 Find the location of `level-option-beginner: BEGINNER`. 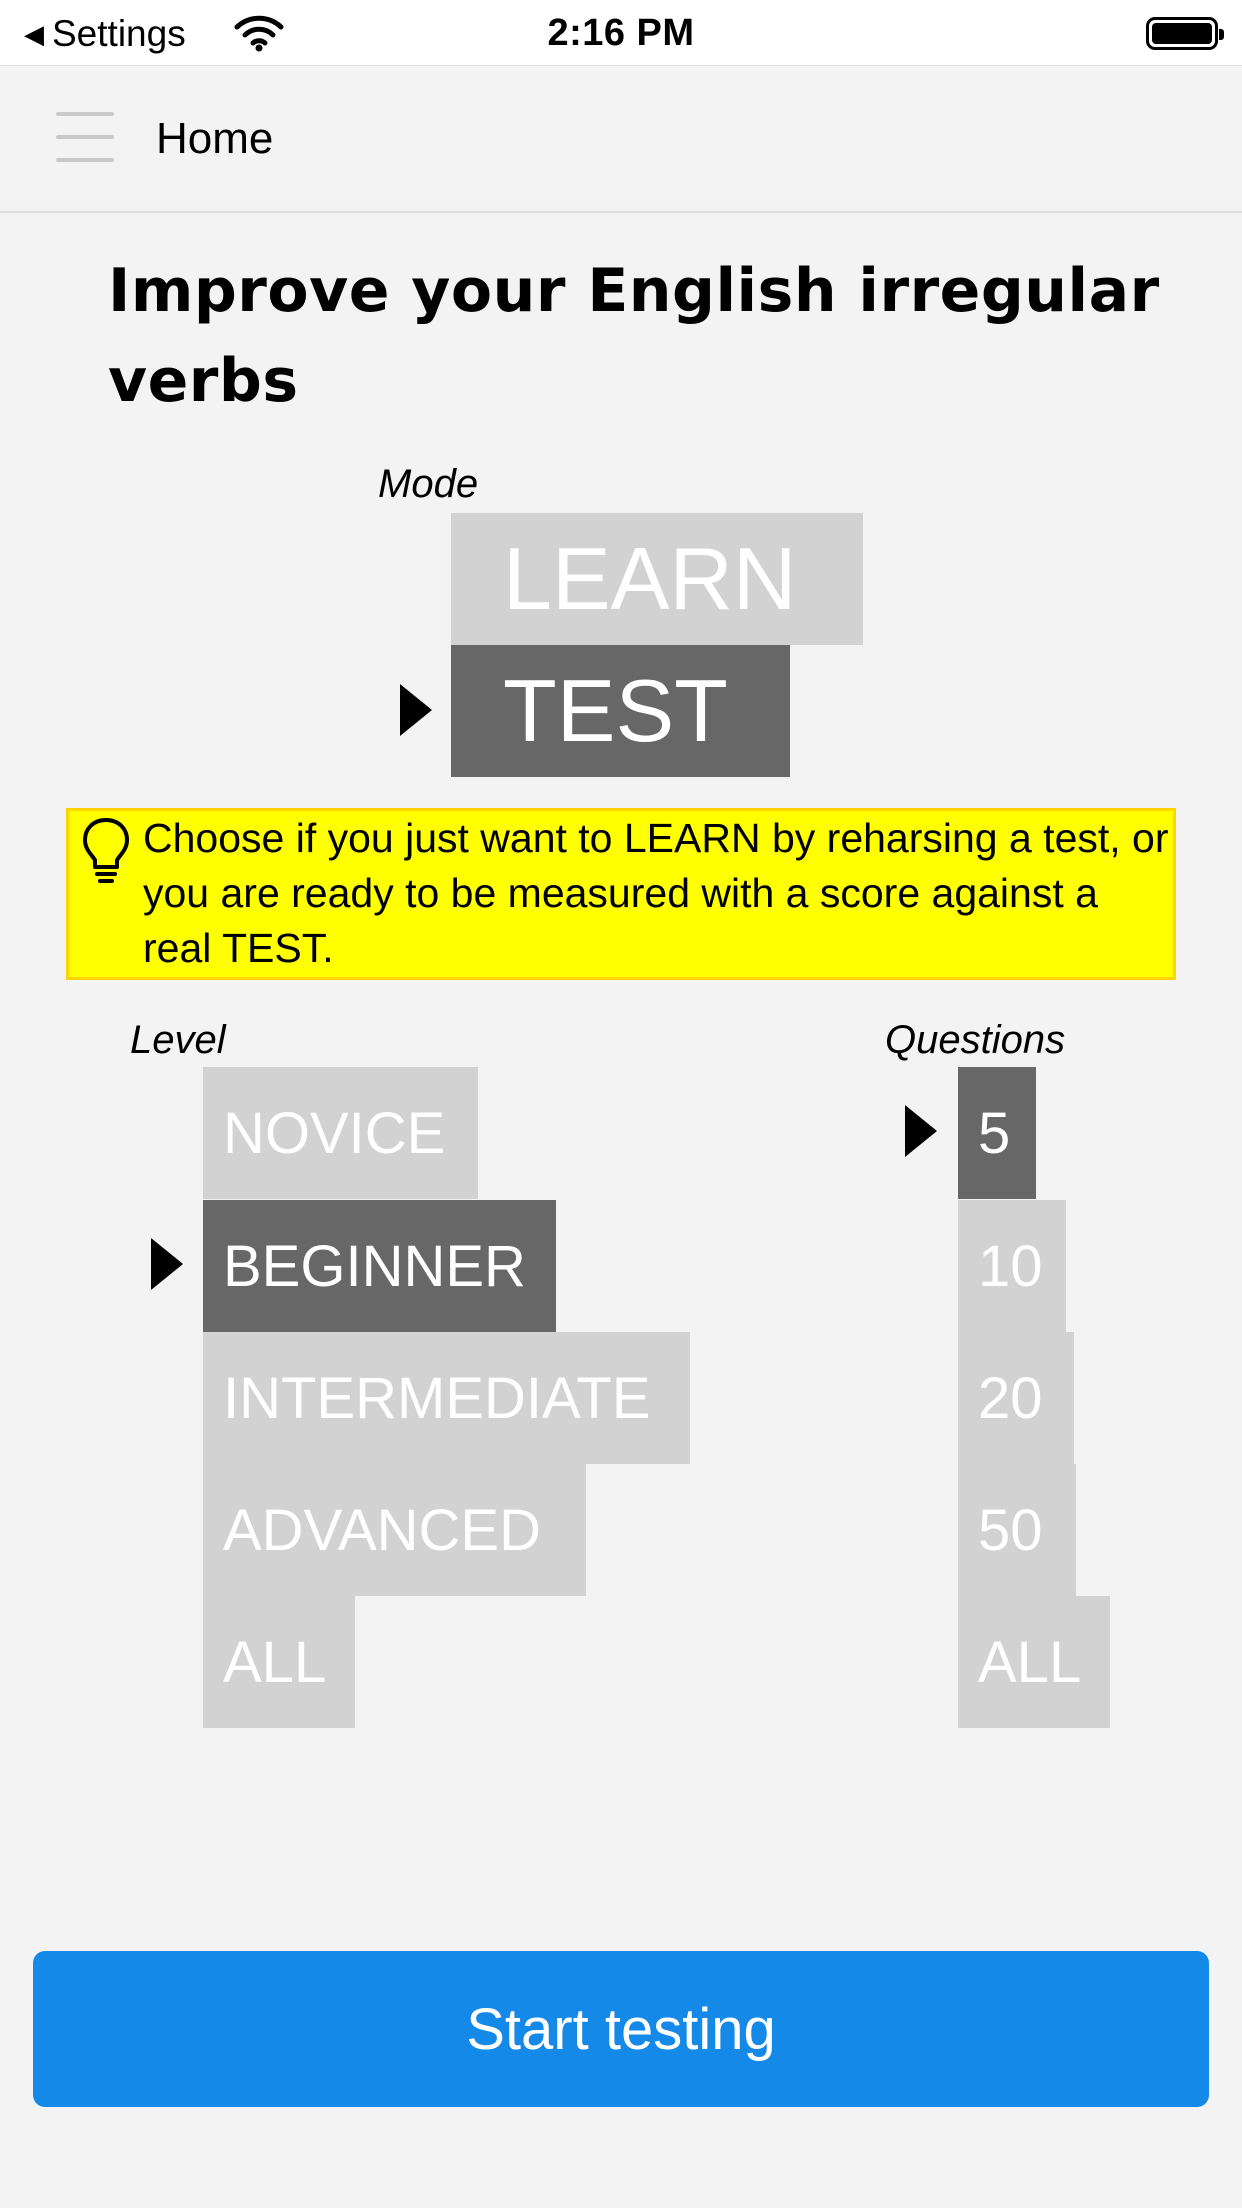

level-option-beginner: BEGINNER is located at coordinates (379, 1266).